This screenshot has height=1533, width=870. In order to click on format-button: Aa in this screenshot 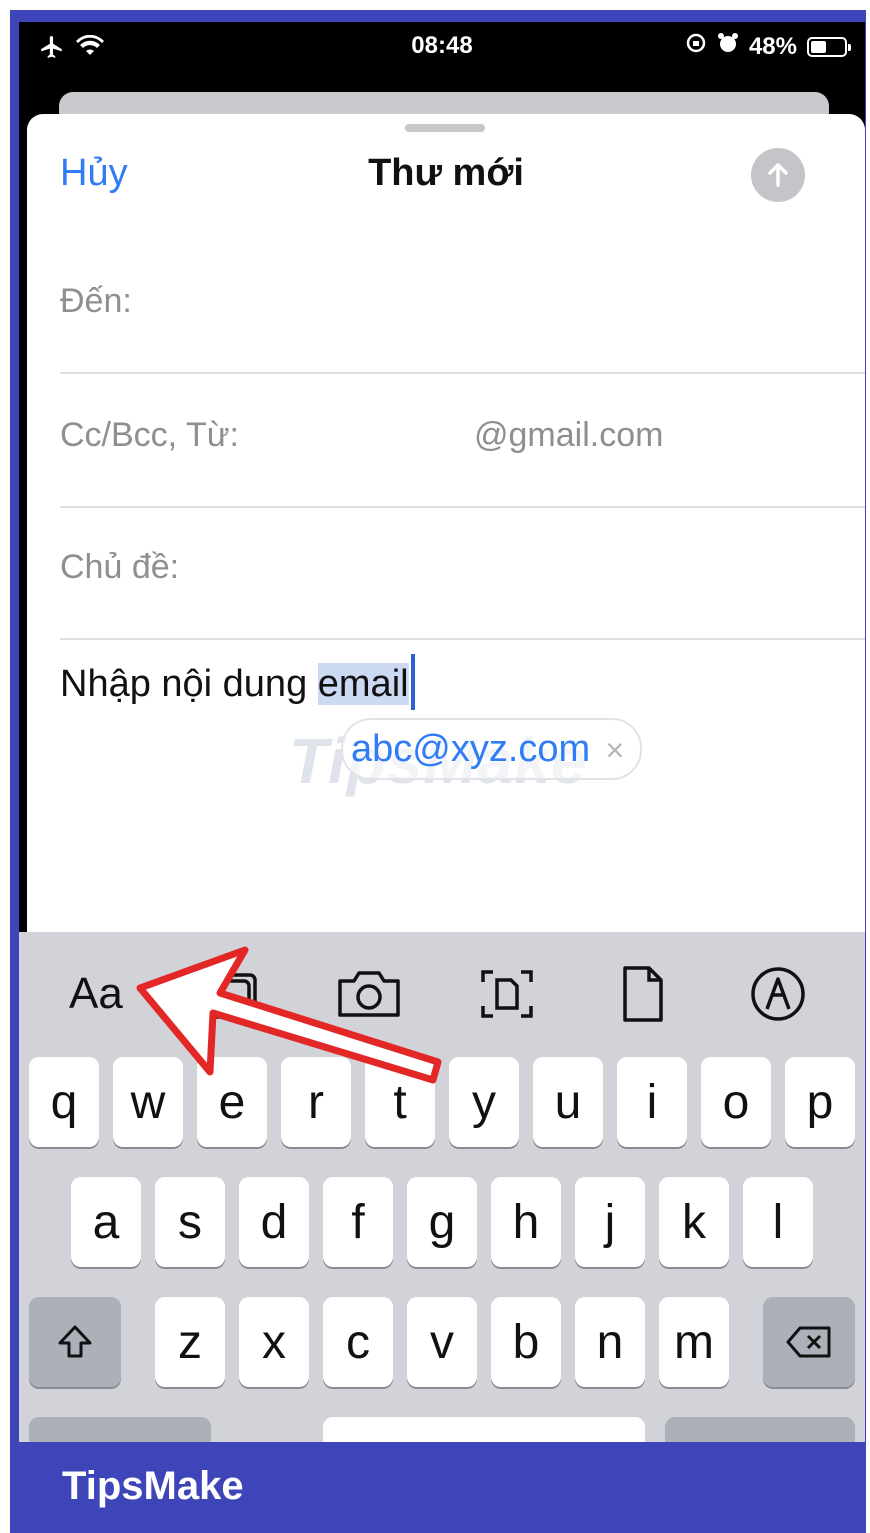, I will do `click(96, 994)`.